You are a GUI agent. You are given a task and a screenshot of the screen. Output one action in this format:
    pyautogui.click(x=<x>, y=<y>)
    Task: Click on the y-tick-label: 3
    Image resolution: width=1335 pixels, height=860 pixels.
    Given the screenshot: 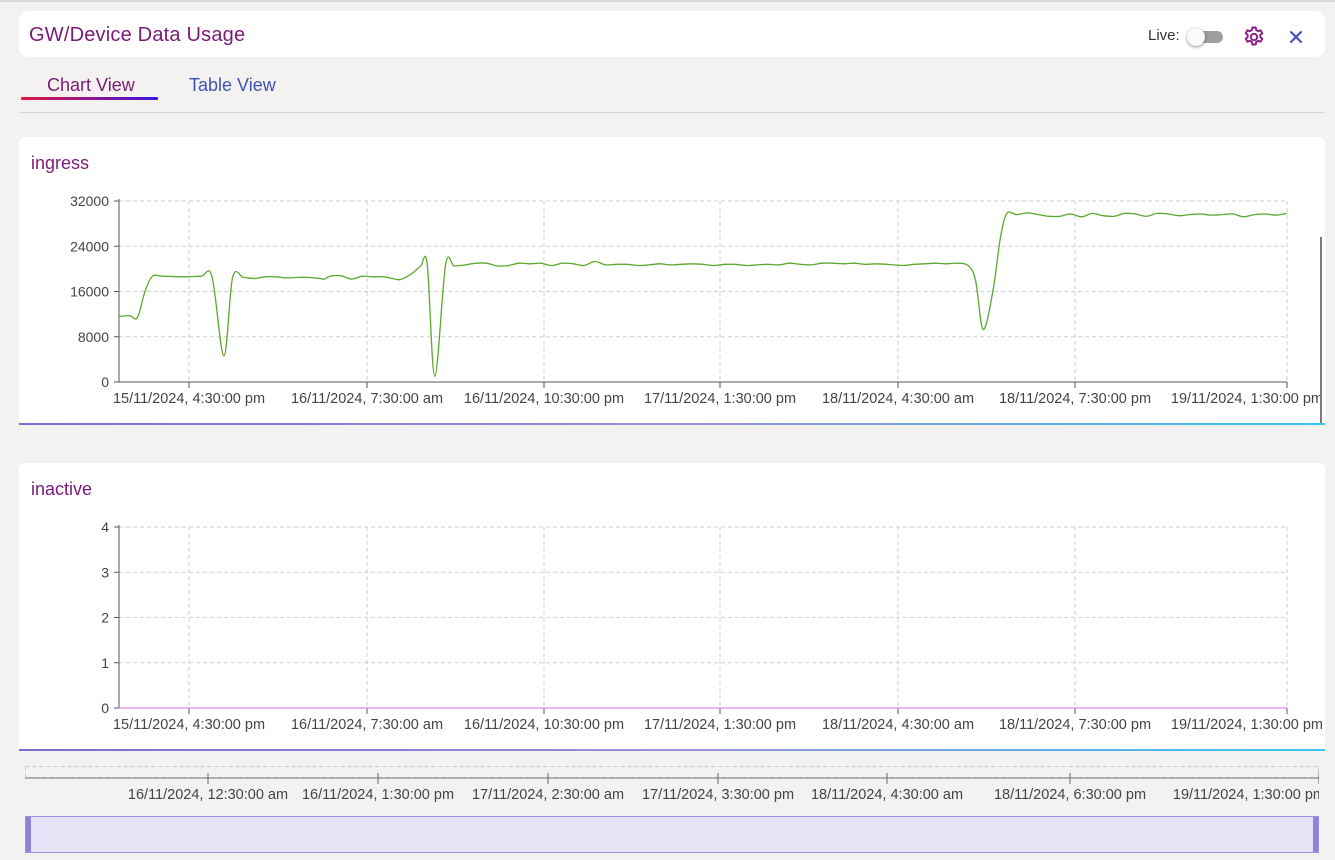 What is the action you would take?
    pyautogui.click(x=105, y=572)
    